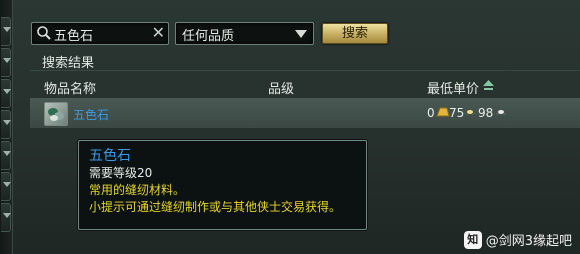 The width and height of the screenshot is (580, 254). I want to click on watermark: 知 @剑网3缘起吧, so click(517, 239).